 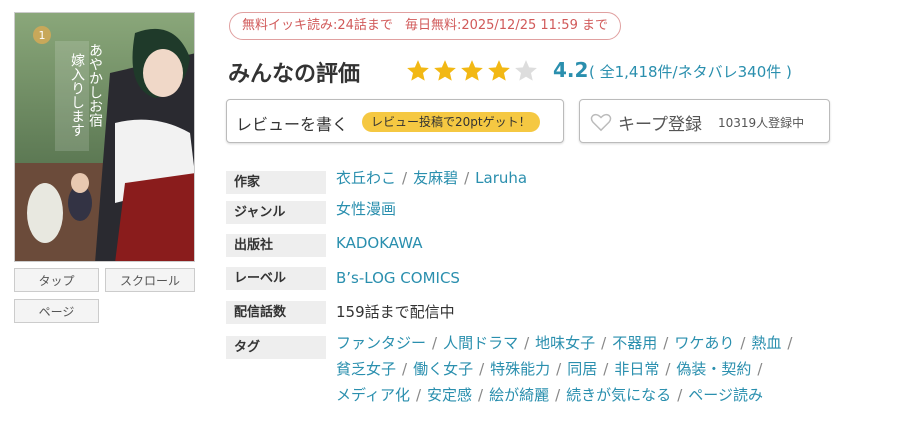 What do you see at coordinates (366, 369) in the screenshot?
I see `tag-link: 貧乏女子` at bounding box center [366, 369].